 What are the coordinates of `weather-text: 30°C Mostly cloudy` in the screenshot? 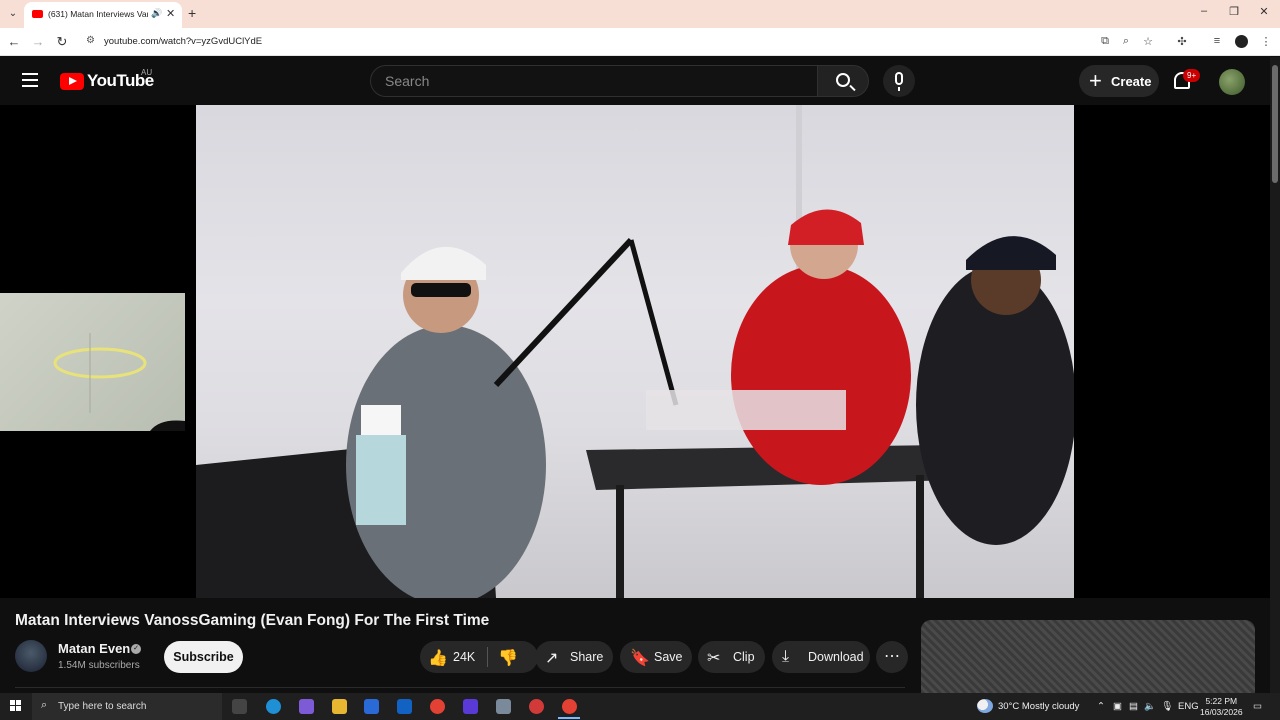 It's located at (1038, 706).